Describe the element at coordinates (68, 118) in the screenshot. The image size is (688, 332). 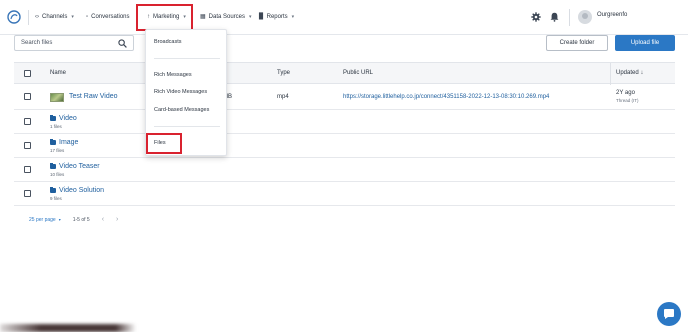
I see `folder-name: Video` at that location.